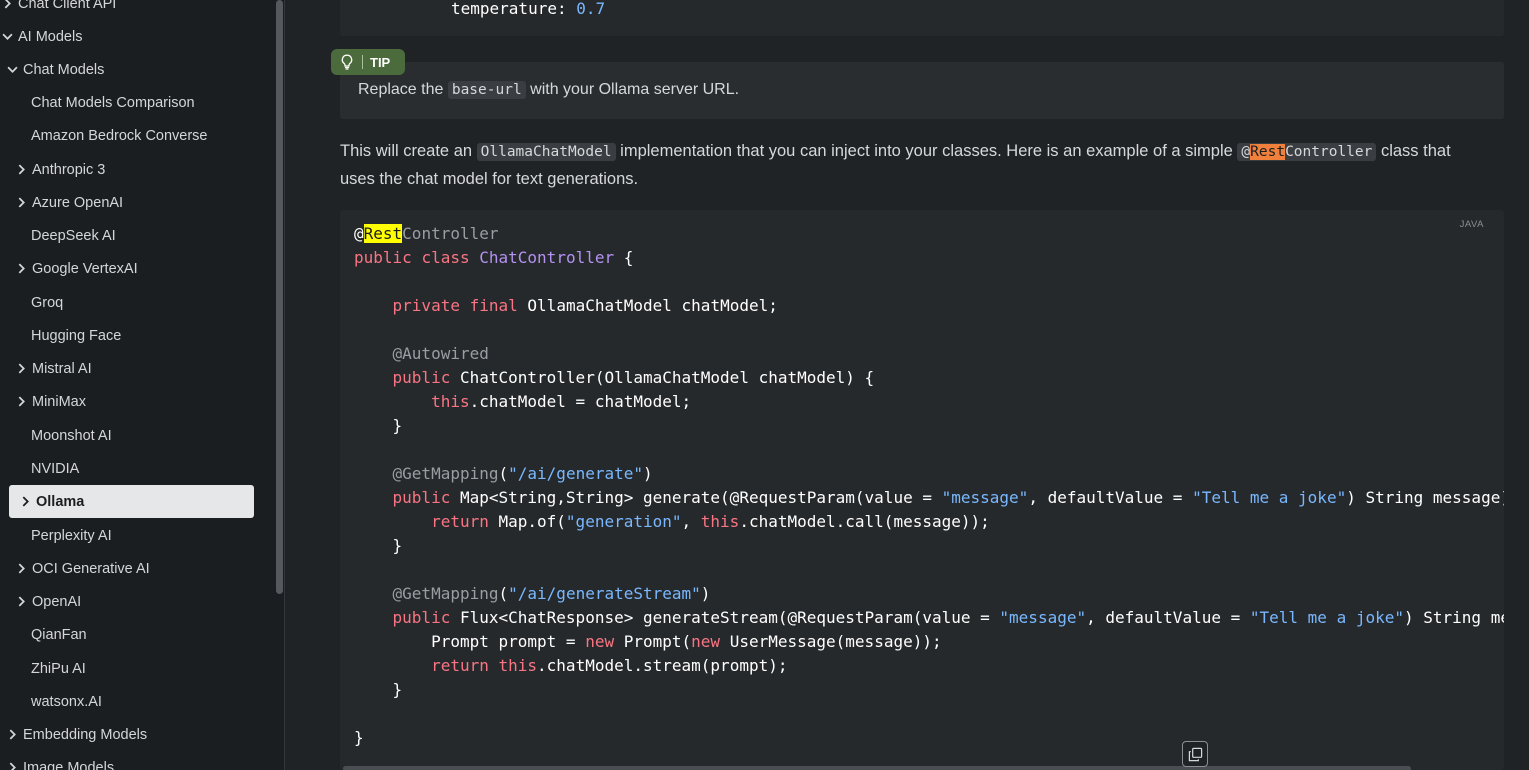  I want to click on tip-text-part: Replace the, so click(403, 89).